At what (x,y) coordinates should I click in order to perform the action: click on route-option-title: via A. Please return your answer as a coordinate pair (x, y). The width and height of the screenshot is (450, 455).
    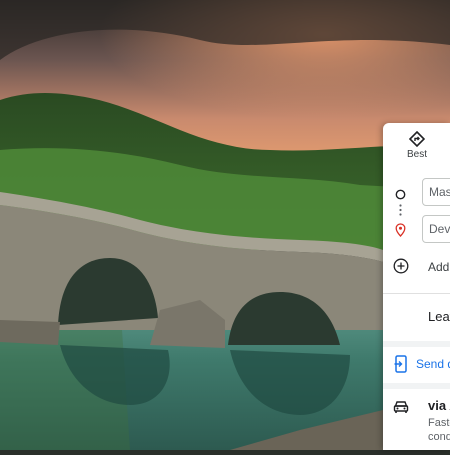
    Looking at the image, I should click on (439, 405).